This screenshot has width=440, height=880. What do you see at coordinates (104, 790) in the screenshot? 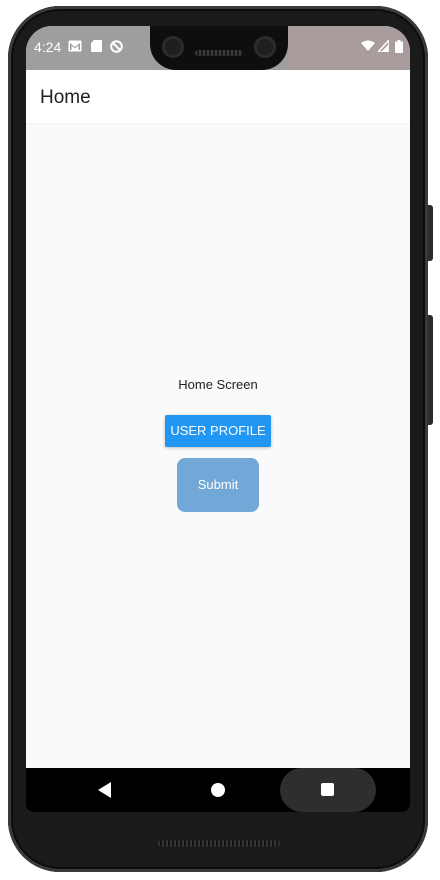
I see `back-icon` at bounding box center [104, 790].